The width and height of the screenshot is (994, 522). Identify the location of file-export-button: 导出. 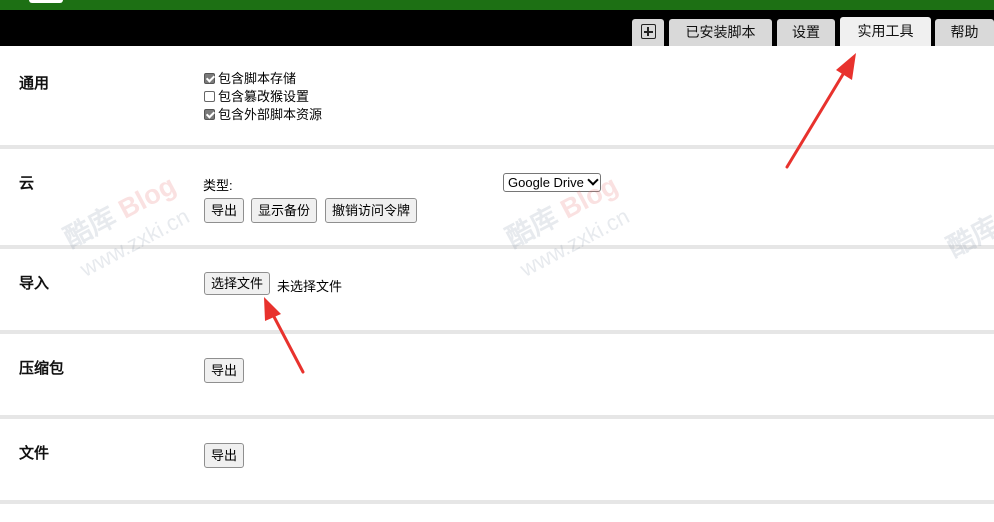
(224, 455).